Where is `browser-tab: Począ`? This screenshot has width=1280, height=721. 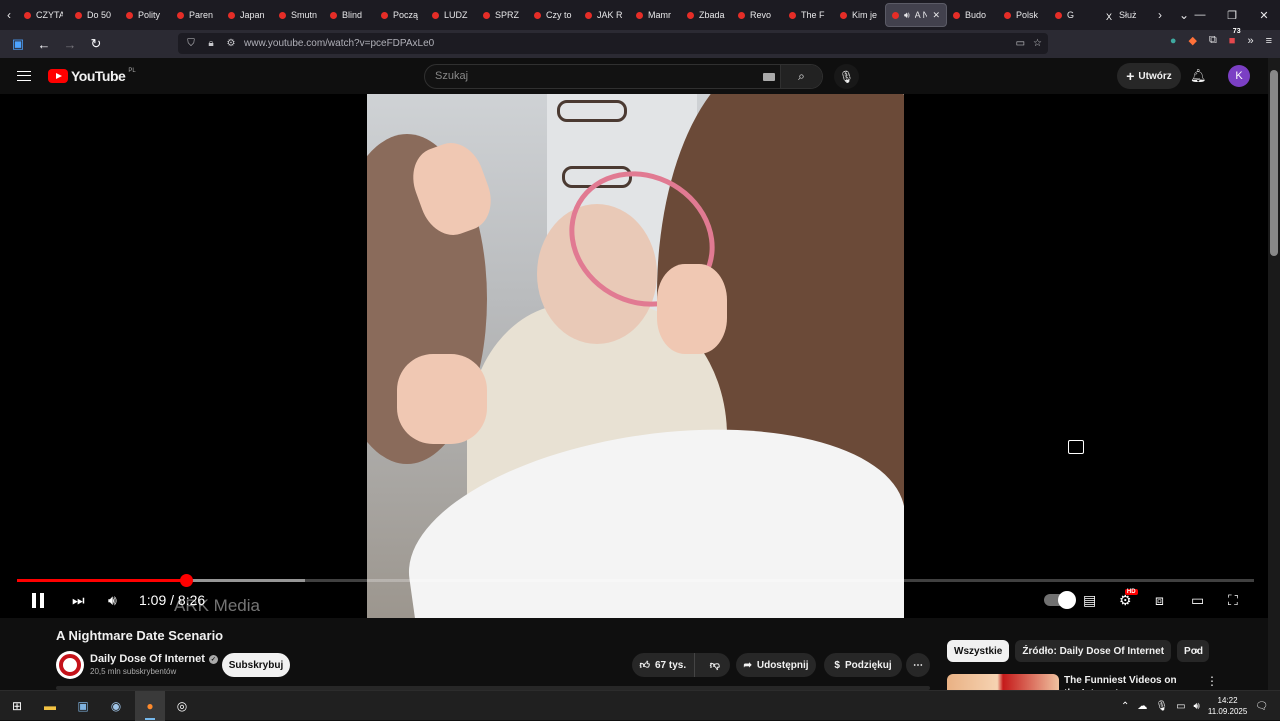 browser-tab: Począ is located at coordinates (400, 15).